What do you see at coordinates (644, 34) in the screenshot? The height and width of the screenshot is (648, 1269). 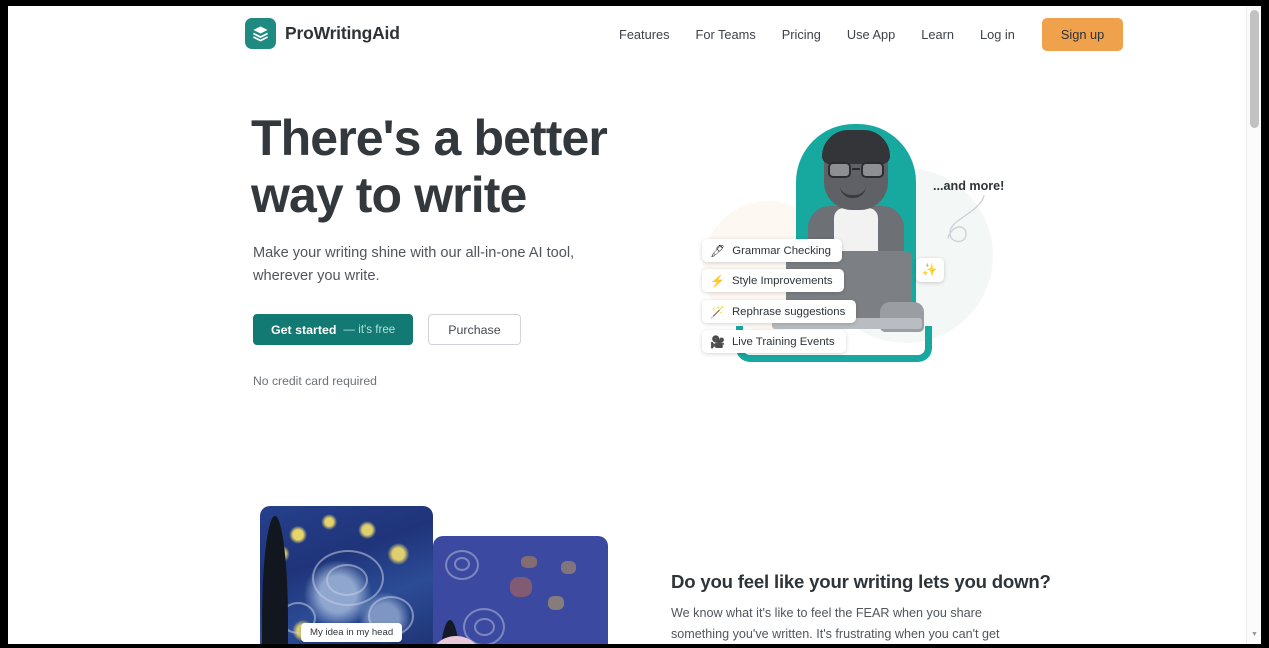 I see `nav-link-features: Features` at bounding box center [644, 34].